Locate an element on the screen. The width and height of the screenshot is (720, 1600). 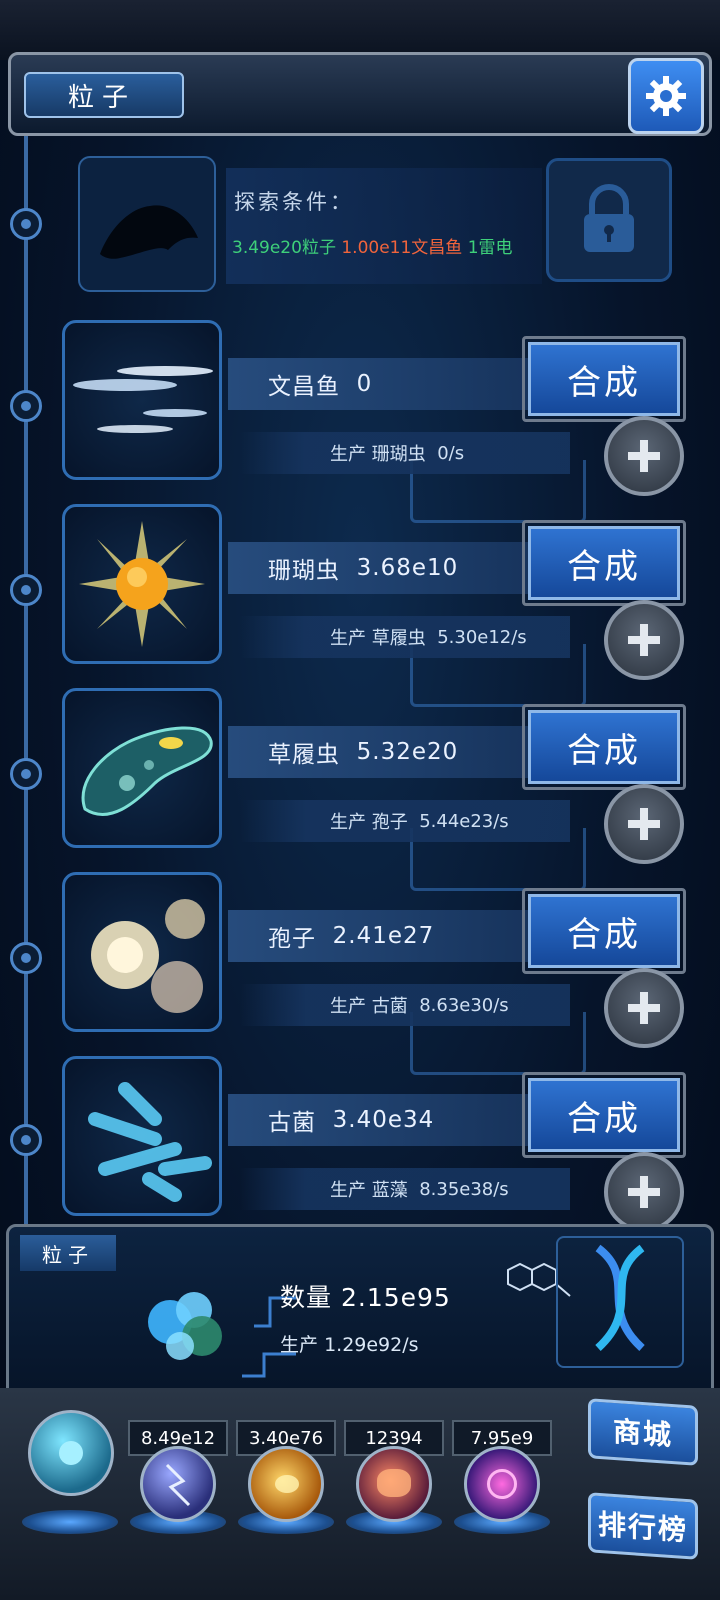
creature-name: 草履虫 is located at coordinates (304, 755).